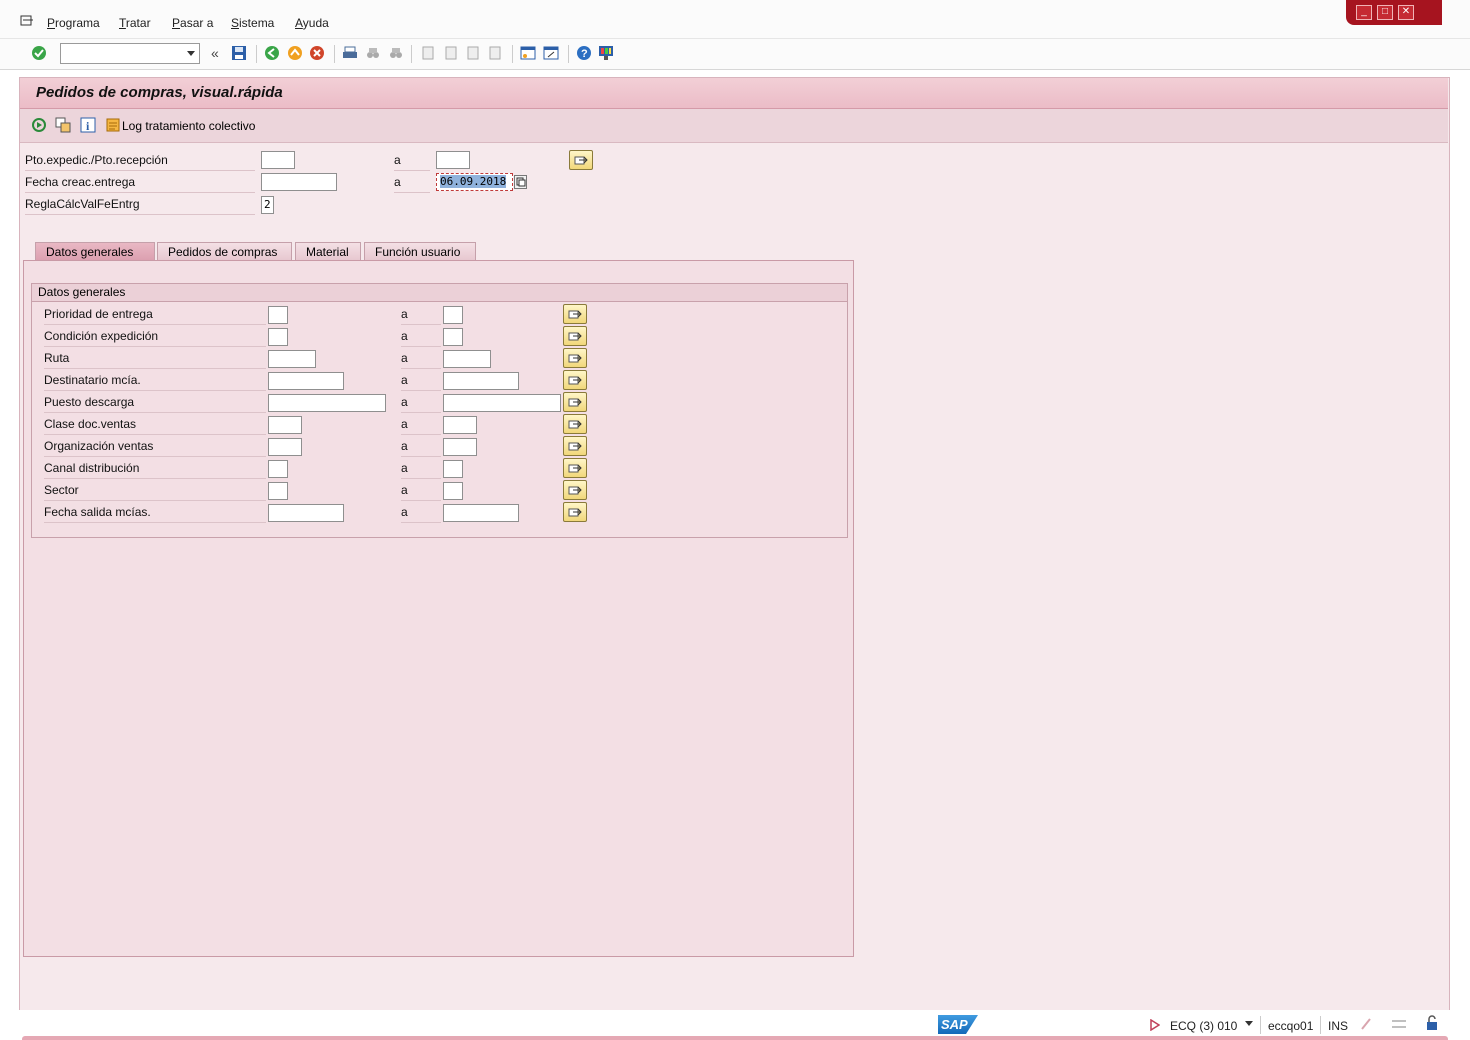 The image size is (1470, 1040). Describe the element at coordinates (192, 23) in the screenshot. I see `menu-pasar-a: Pasar a` at that location.